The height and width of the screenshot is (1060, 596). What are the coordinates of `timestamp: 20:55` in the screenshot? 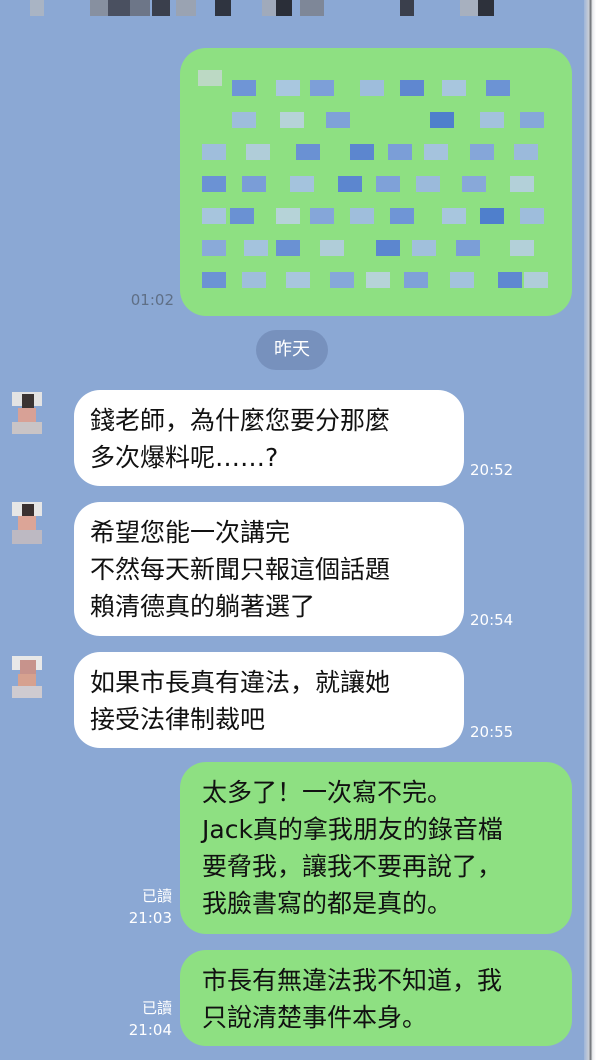 It's located at (492, 732).